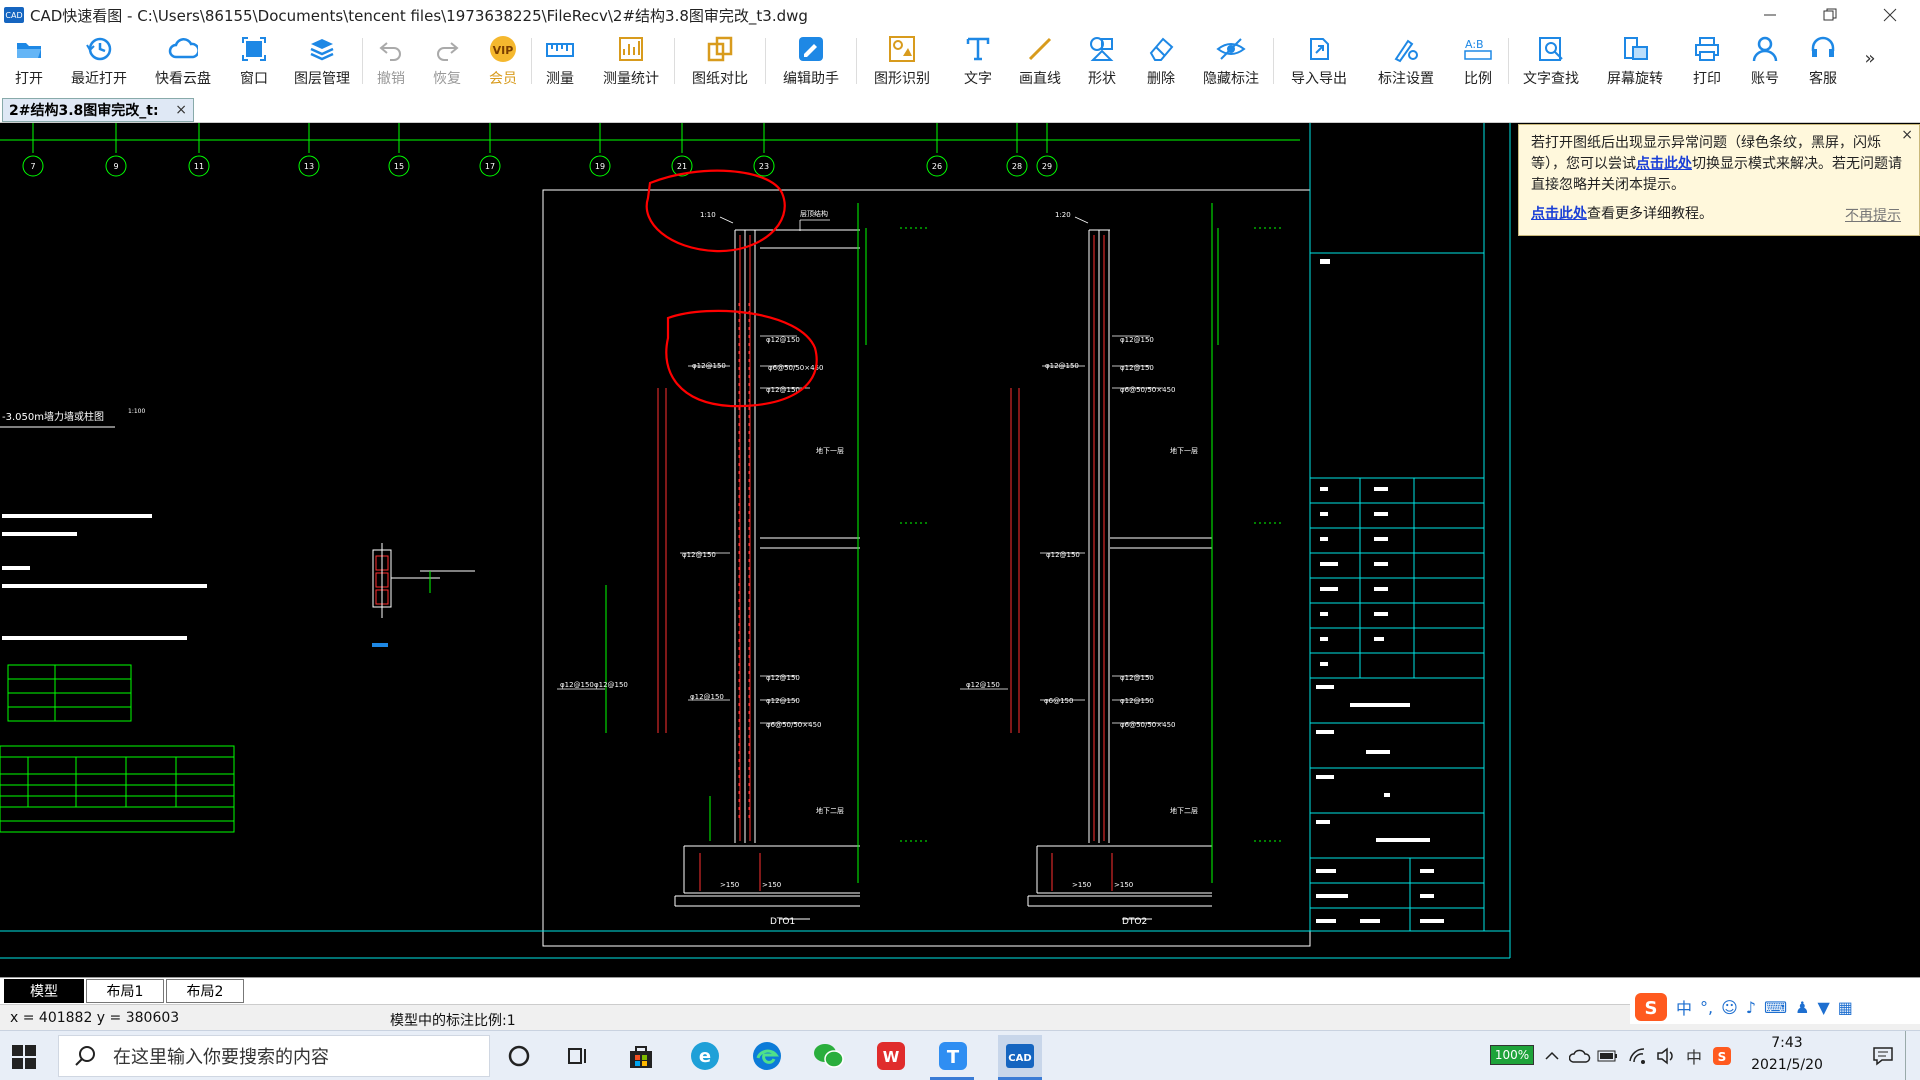  I want to click on text-app-icon: T, so click(953, 1056).